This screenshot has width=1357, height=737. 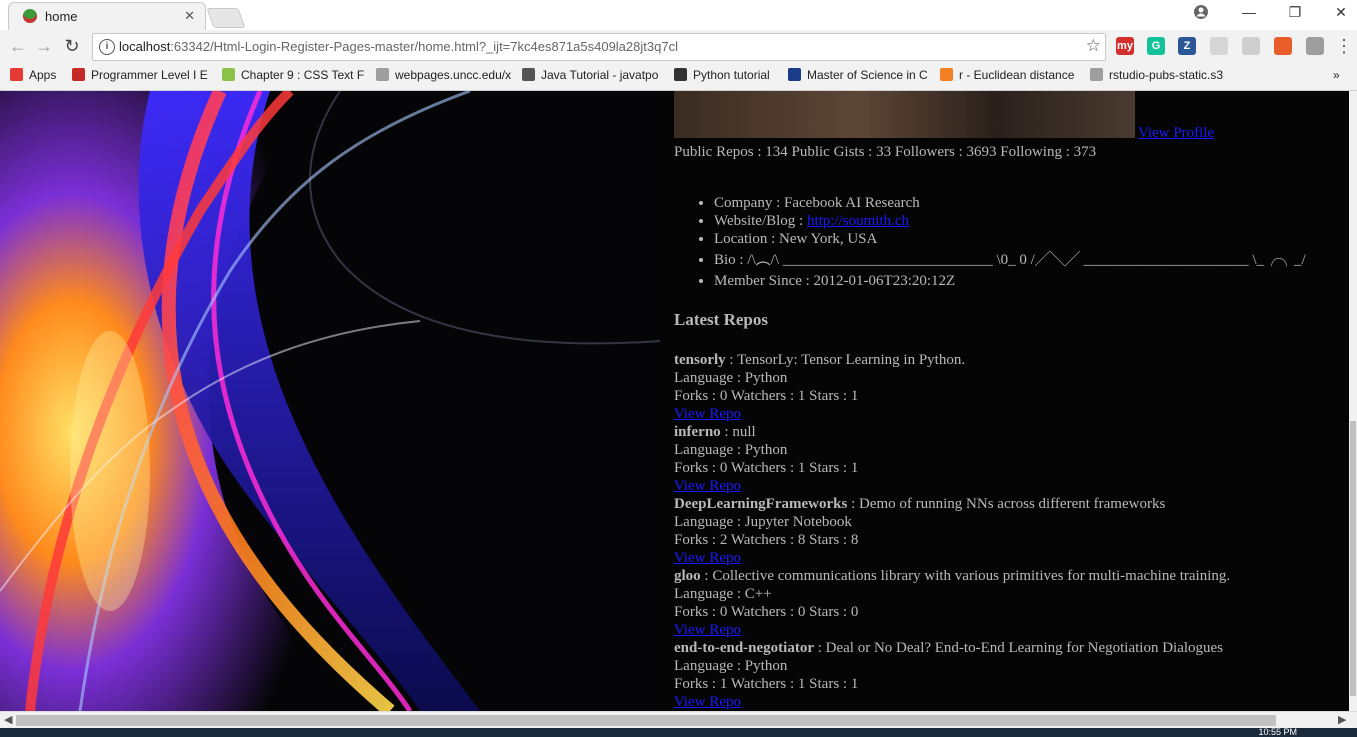 I want to click on repo-language: Language : C++, so click(x=723, y=594).